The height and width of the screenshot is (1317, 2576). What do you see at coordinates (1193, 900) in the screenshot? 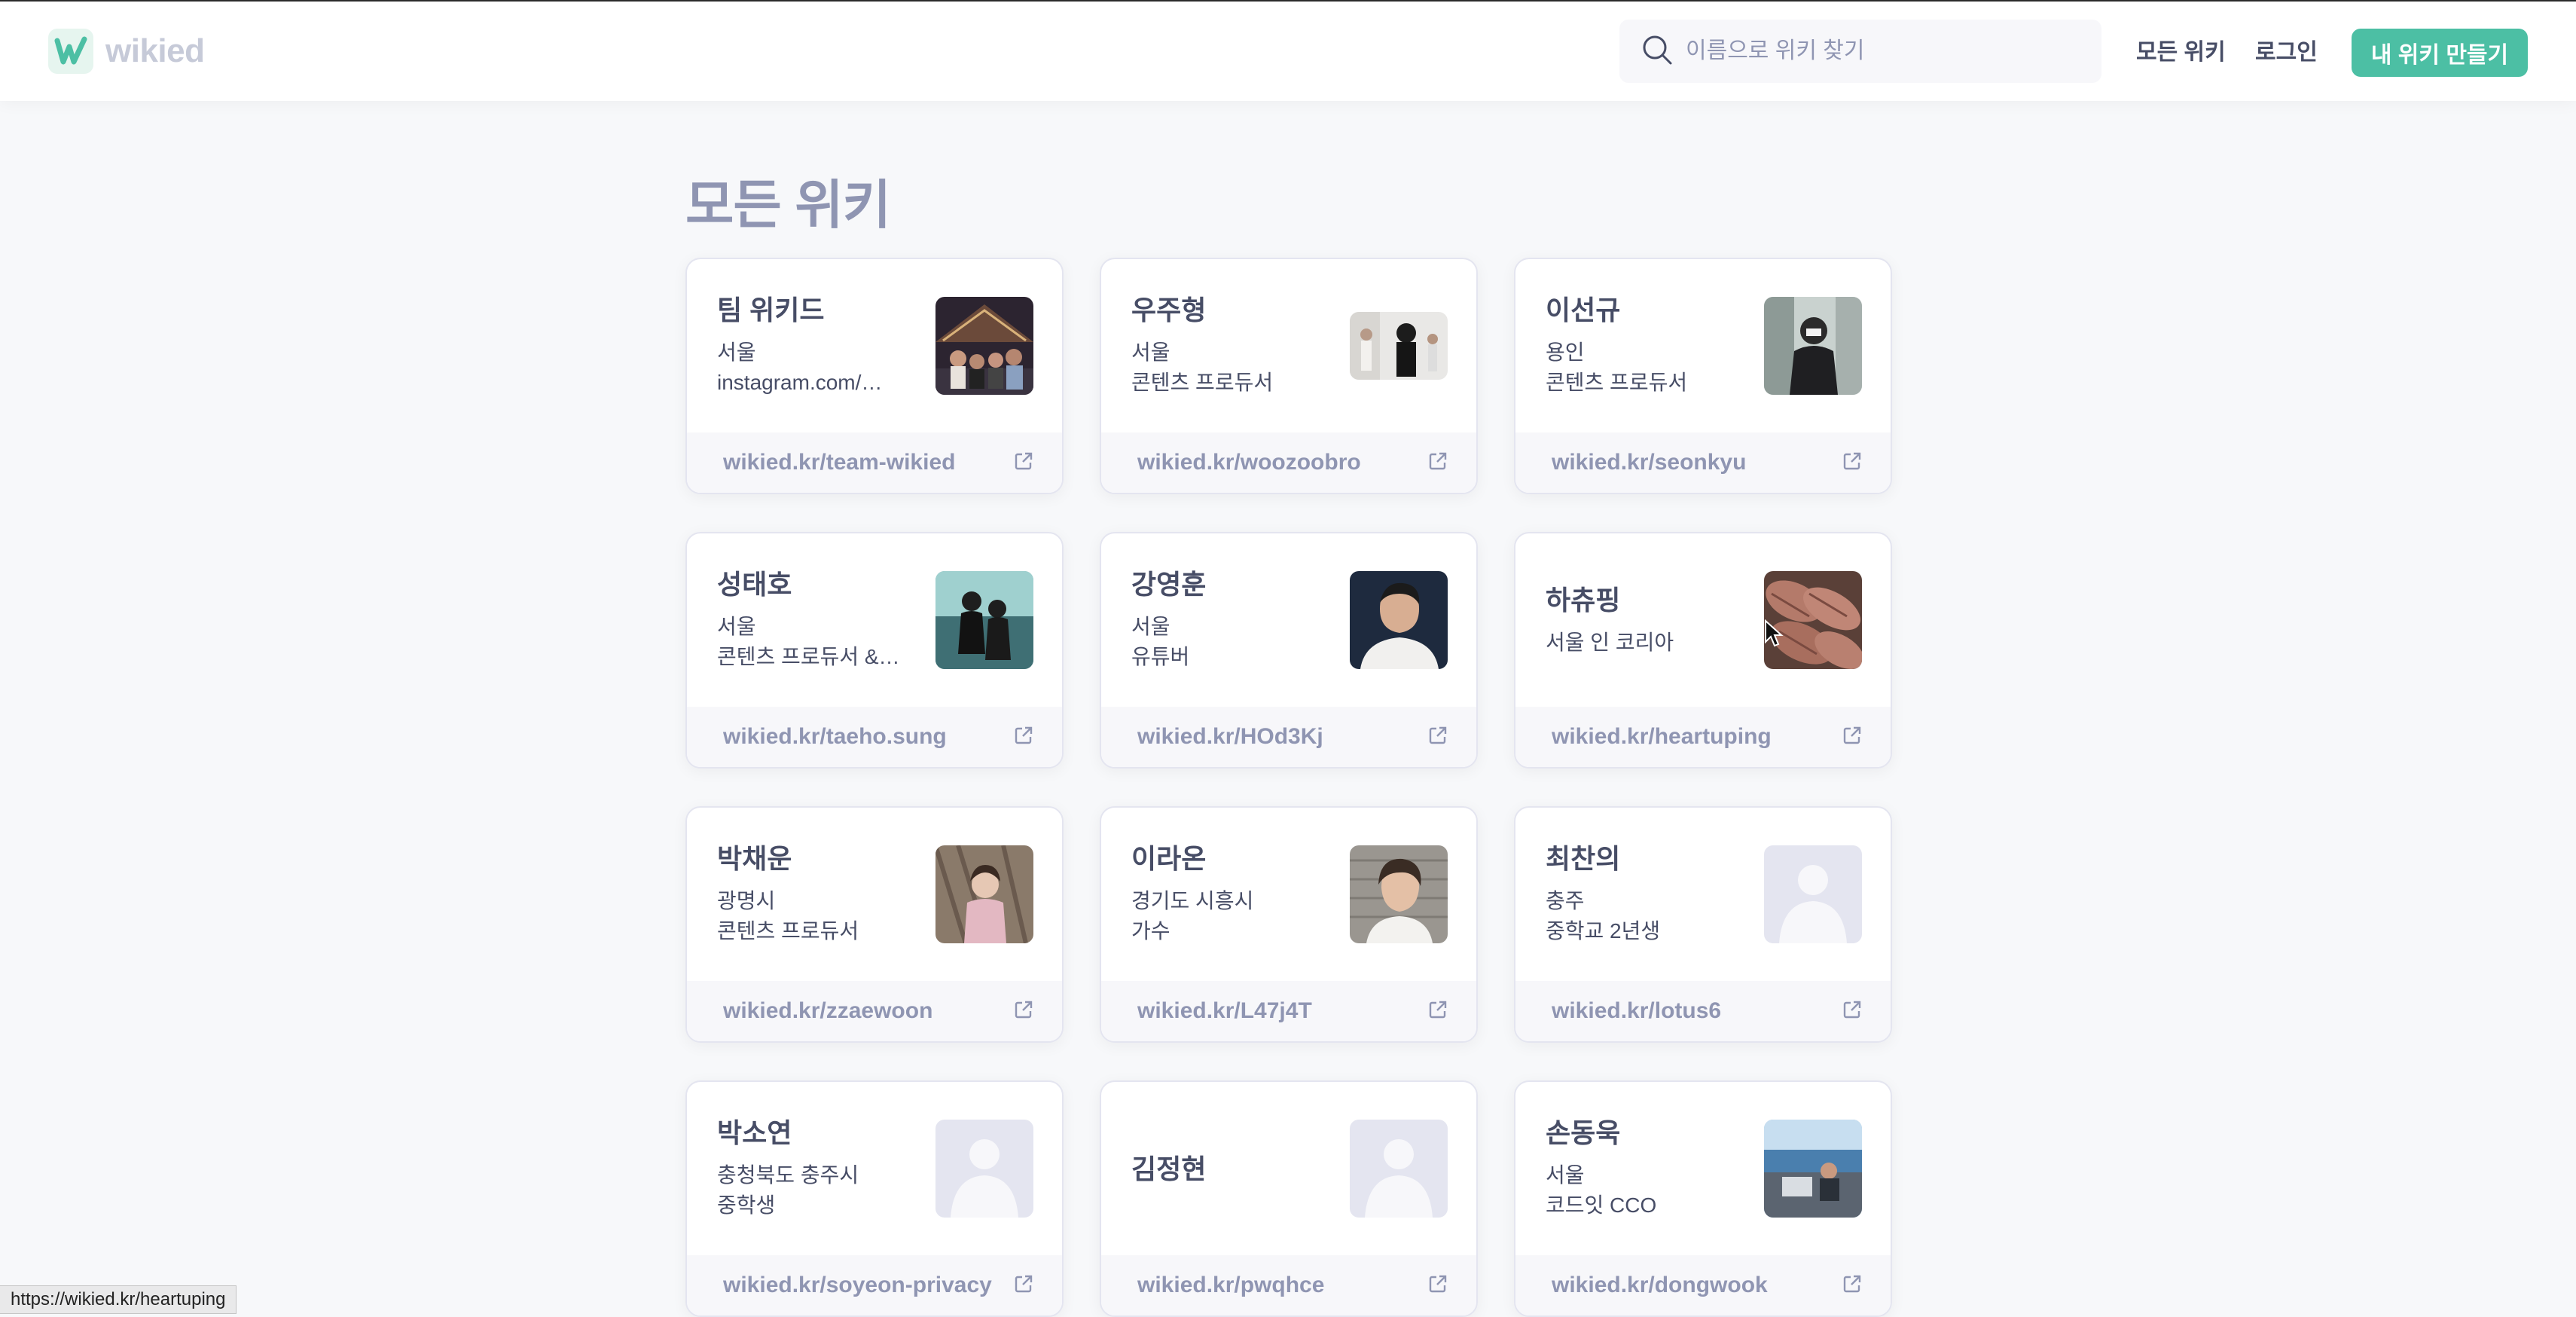
I see `card-location: 경기도 시흥시` at bounding box center [1193, 900].